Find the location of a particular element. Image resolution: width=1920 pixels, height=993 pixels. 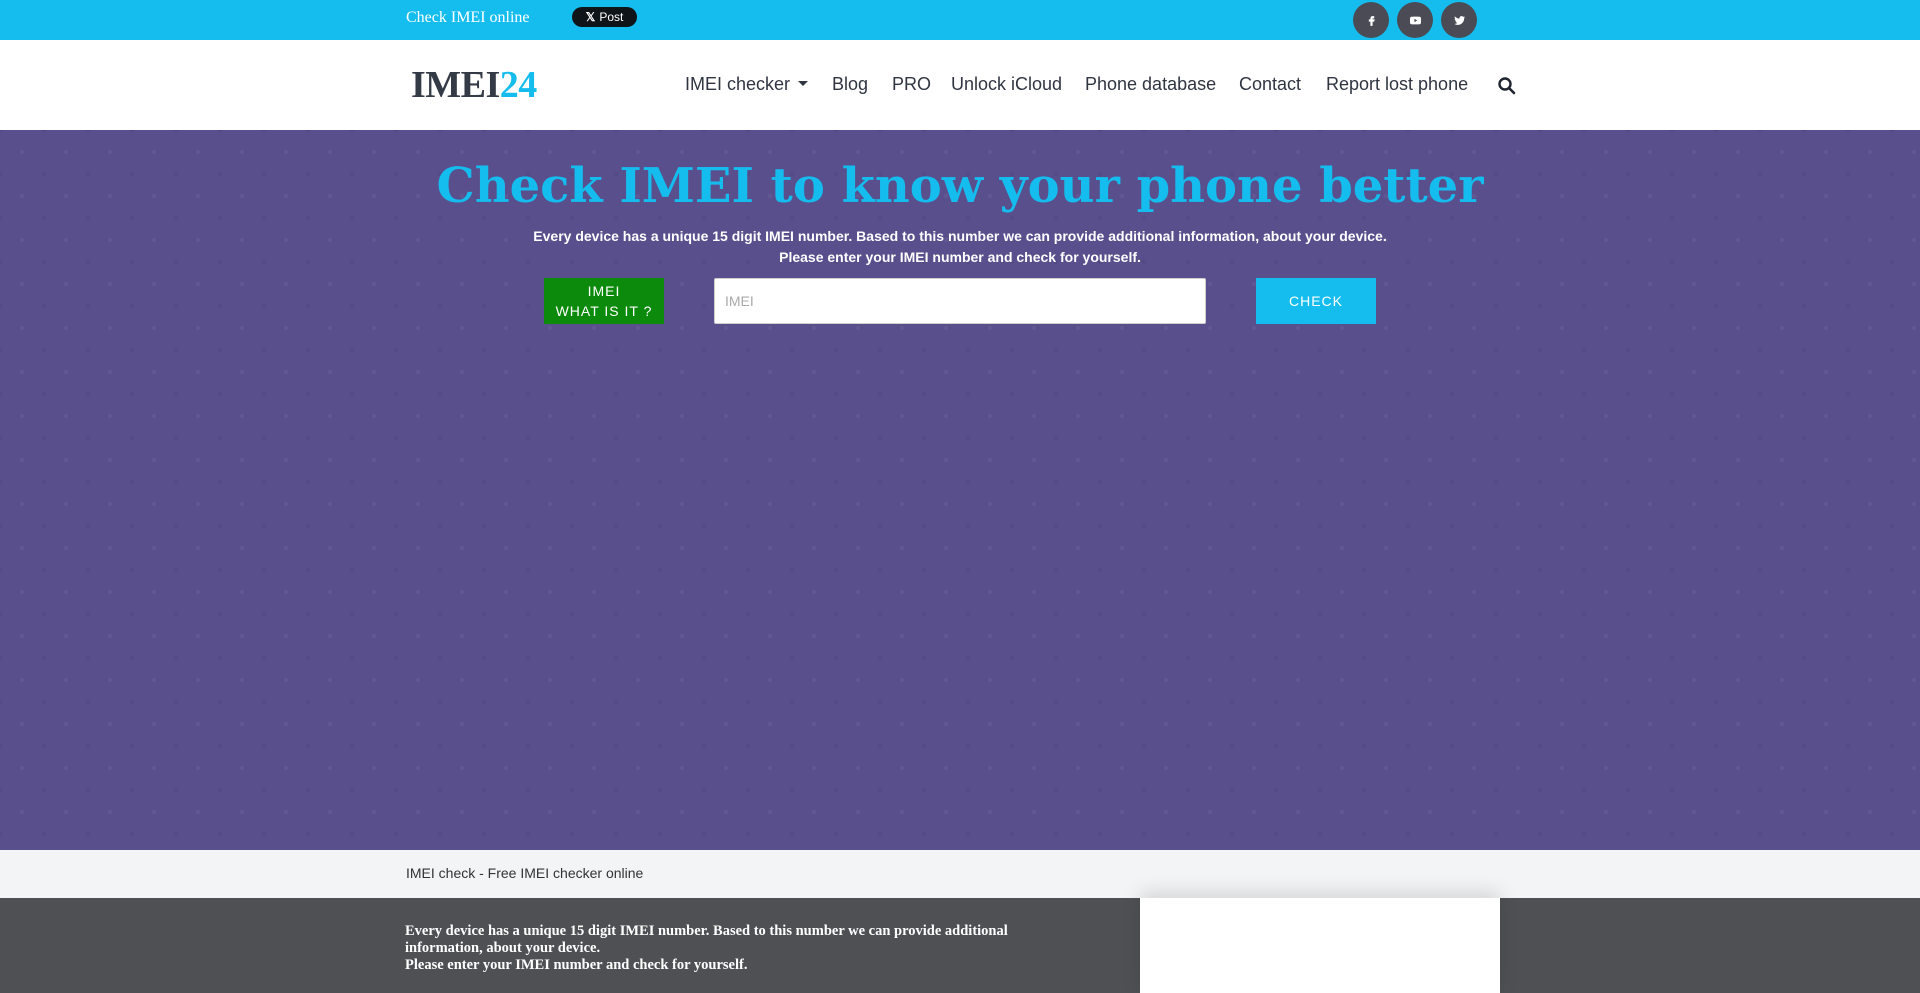

top-bar: Check IMEI online 𝕏 Post is located at coordinates (960, 20).